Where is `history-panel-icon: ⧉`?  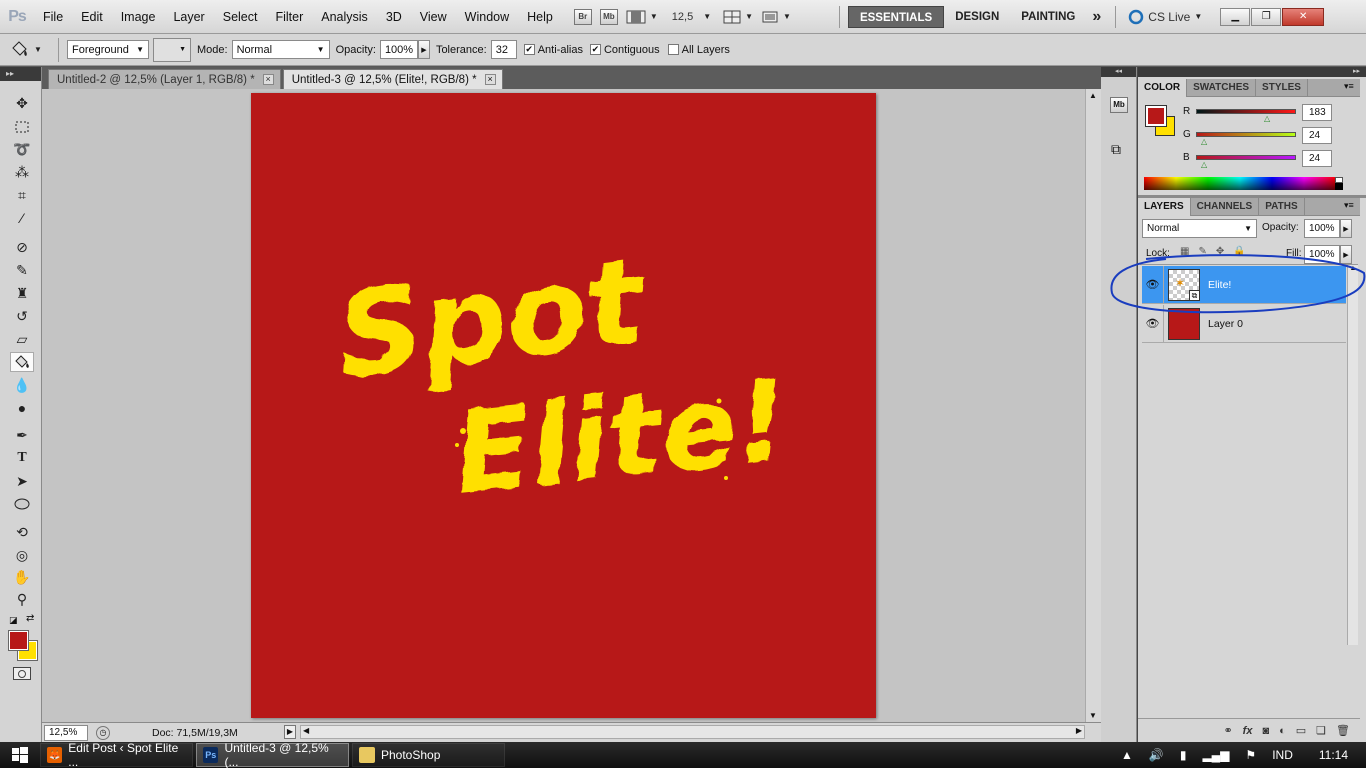 history-panel-icon: ⧉ is located at coordinates (1116, 149).